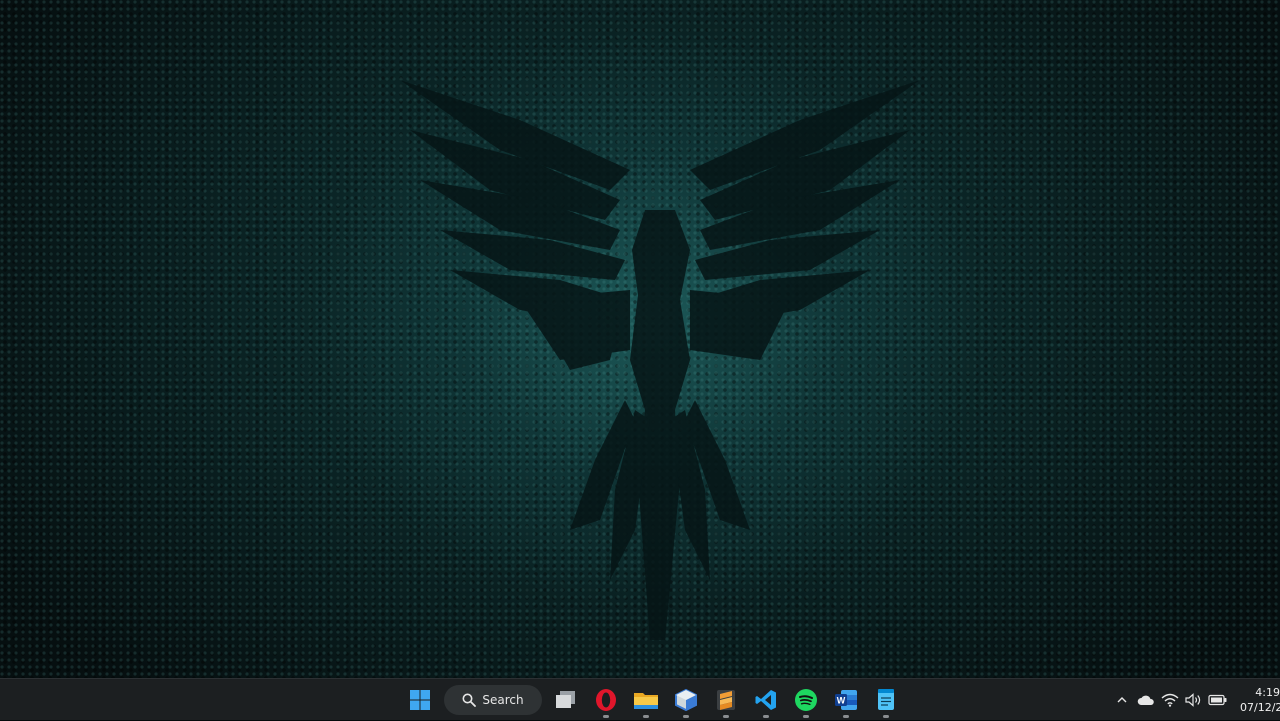  What do you see at coordinates (503, 700) in the screenshot?
I see `search-label: Search` at bounding box center [503, 700].